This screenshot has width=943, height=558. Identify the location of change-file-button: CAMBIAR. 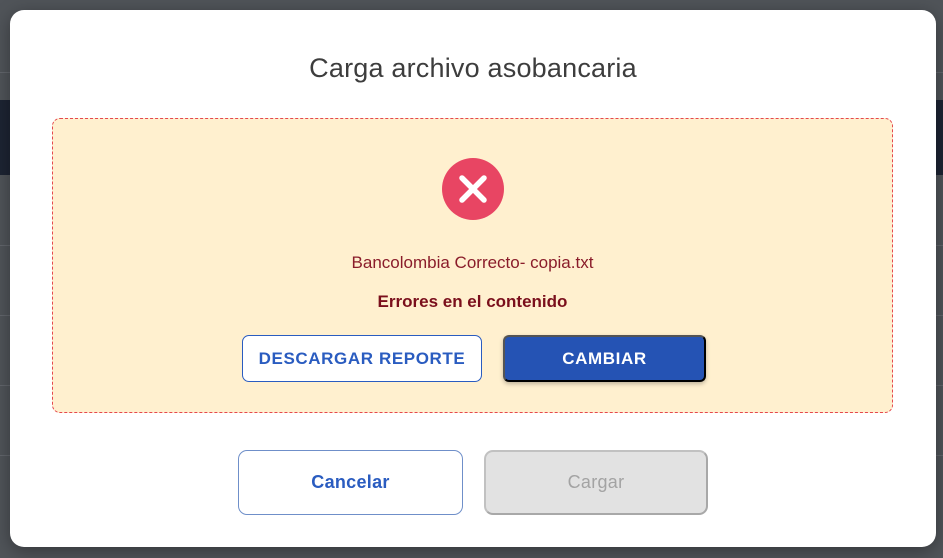
(604, 358).